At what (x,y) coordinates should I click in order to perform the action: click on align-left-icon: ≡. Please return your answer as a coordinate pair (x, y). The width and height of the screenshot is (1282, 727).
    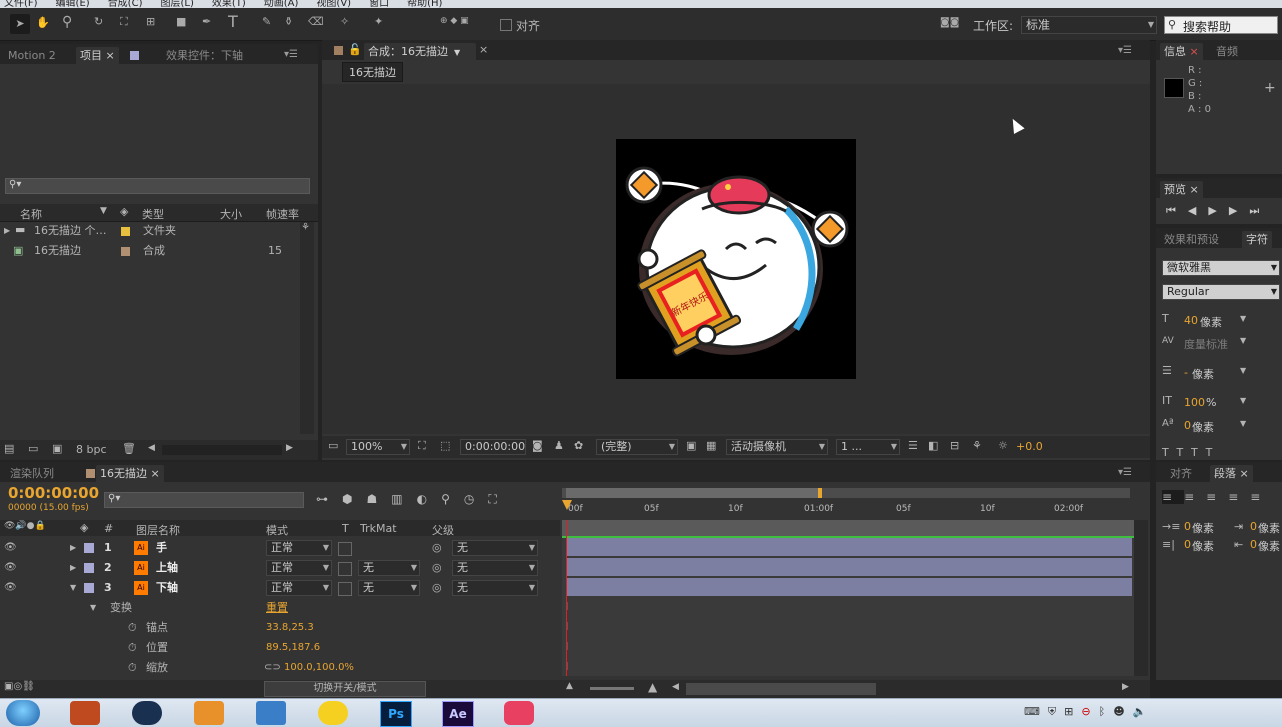
    Looking at the image, I should click on (1173, 497).